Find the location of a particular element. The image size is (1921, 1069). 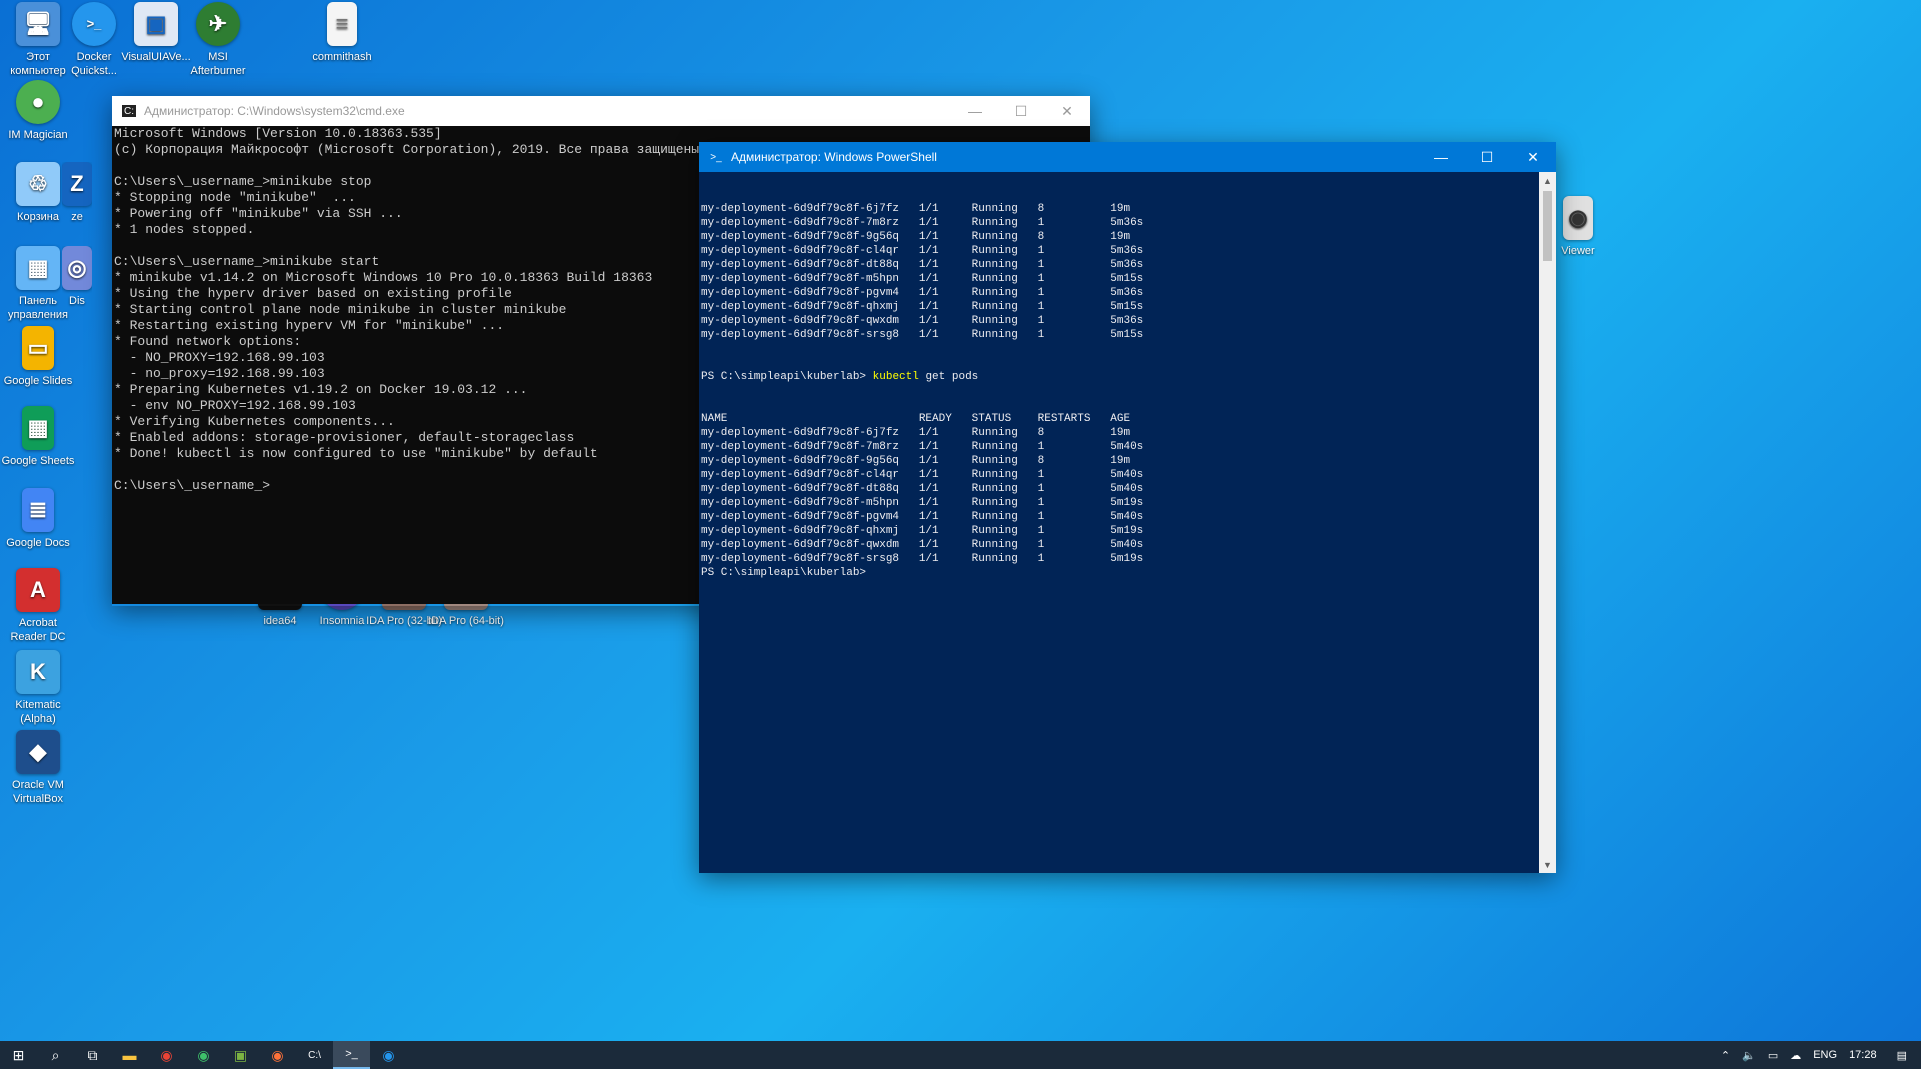

command-args: get pods is located at coordinates (948, 377).